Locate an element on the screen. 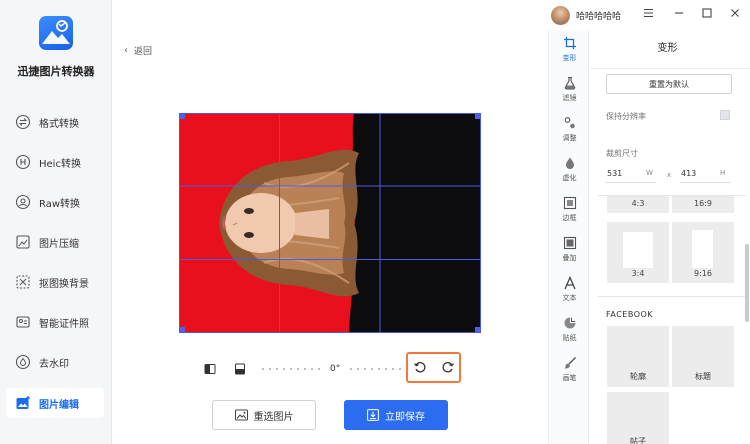 Image resolution: width=750 pixels, height=444 pixels. rotation-angle-label: 0° is located at coordinates (335, 369).